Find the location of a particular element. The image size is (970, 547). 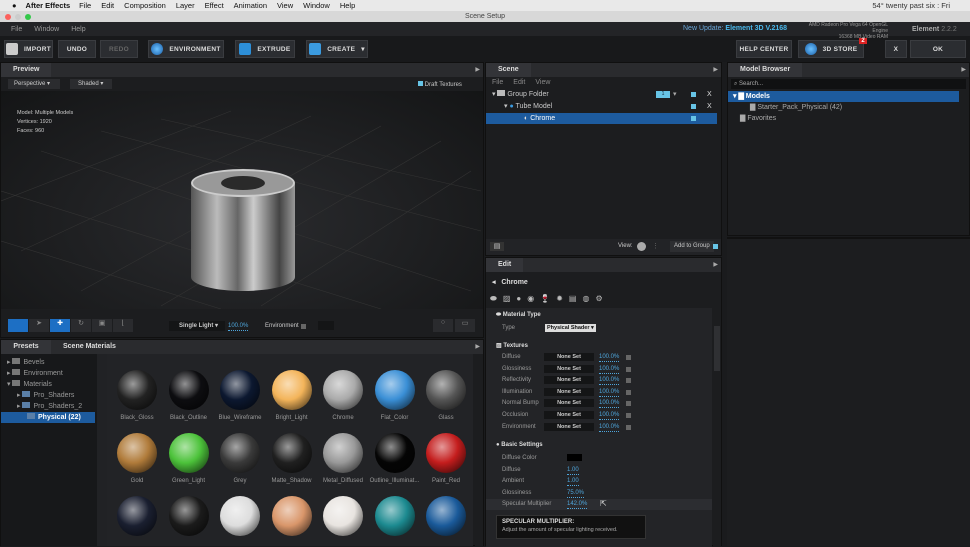

redo-button: REDO is located at coordinates (119, 49).